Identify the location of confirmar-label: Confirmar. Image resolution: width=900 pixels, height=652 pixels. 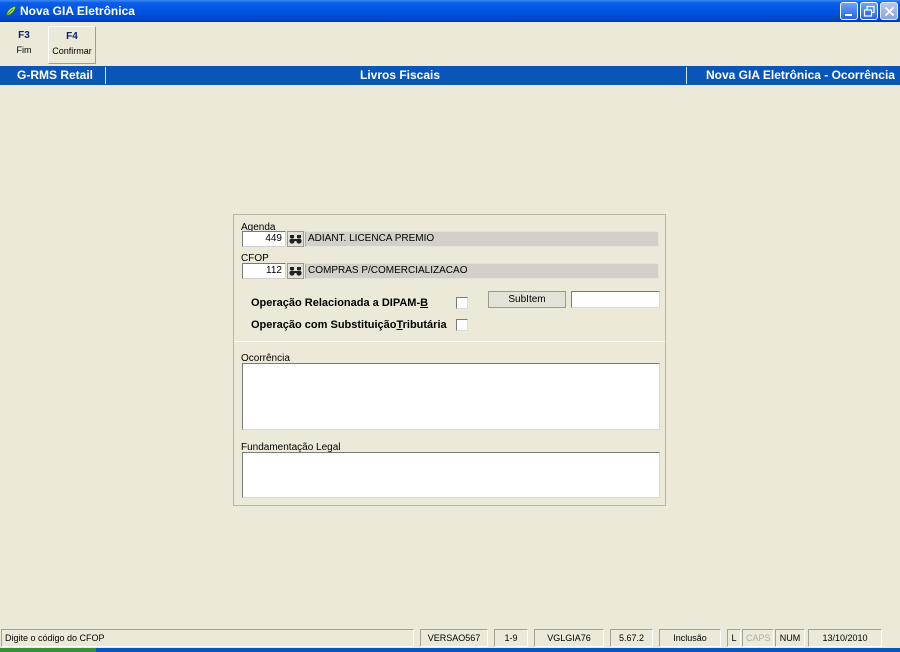
(72, 51).